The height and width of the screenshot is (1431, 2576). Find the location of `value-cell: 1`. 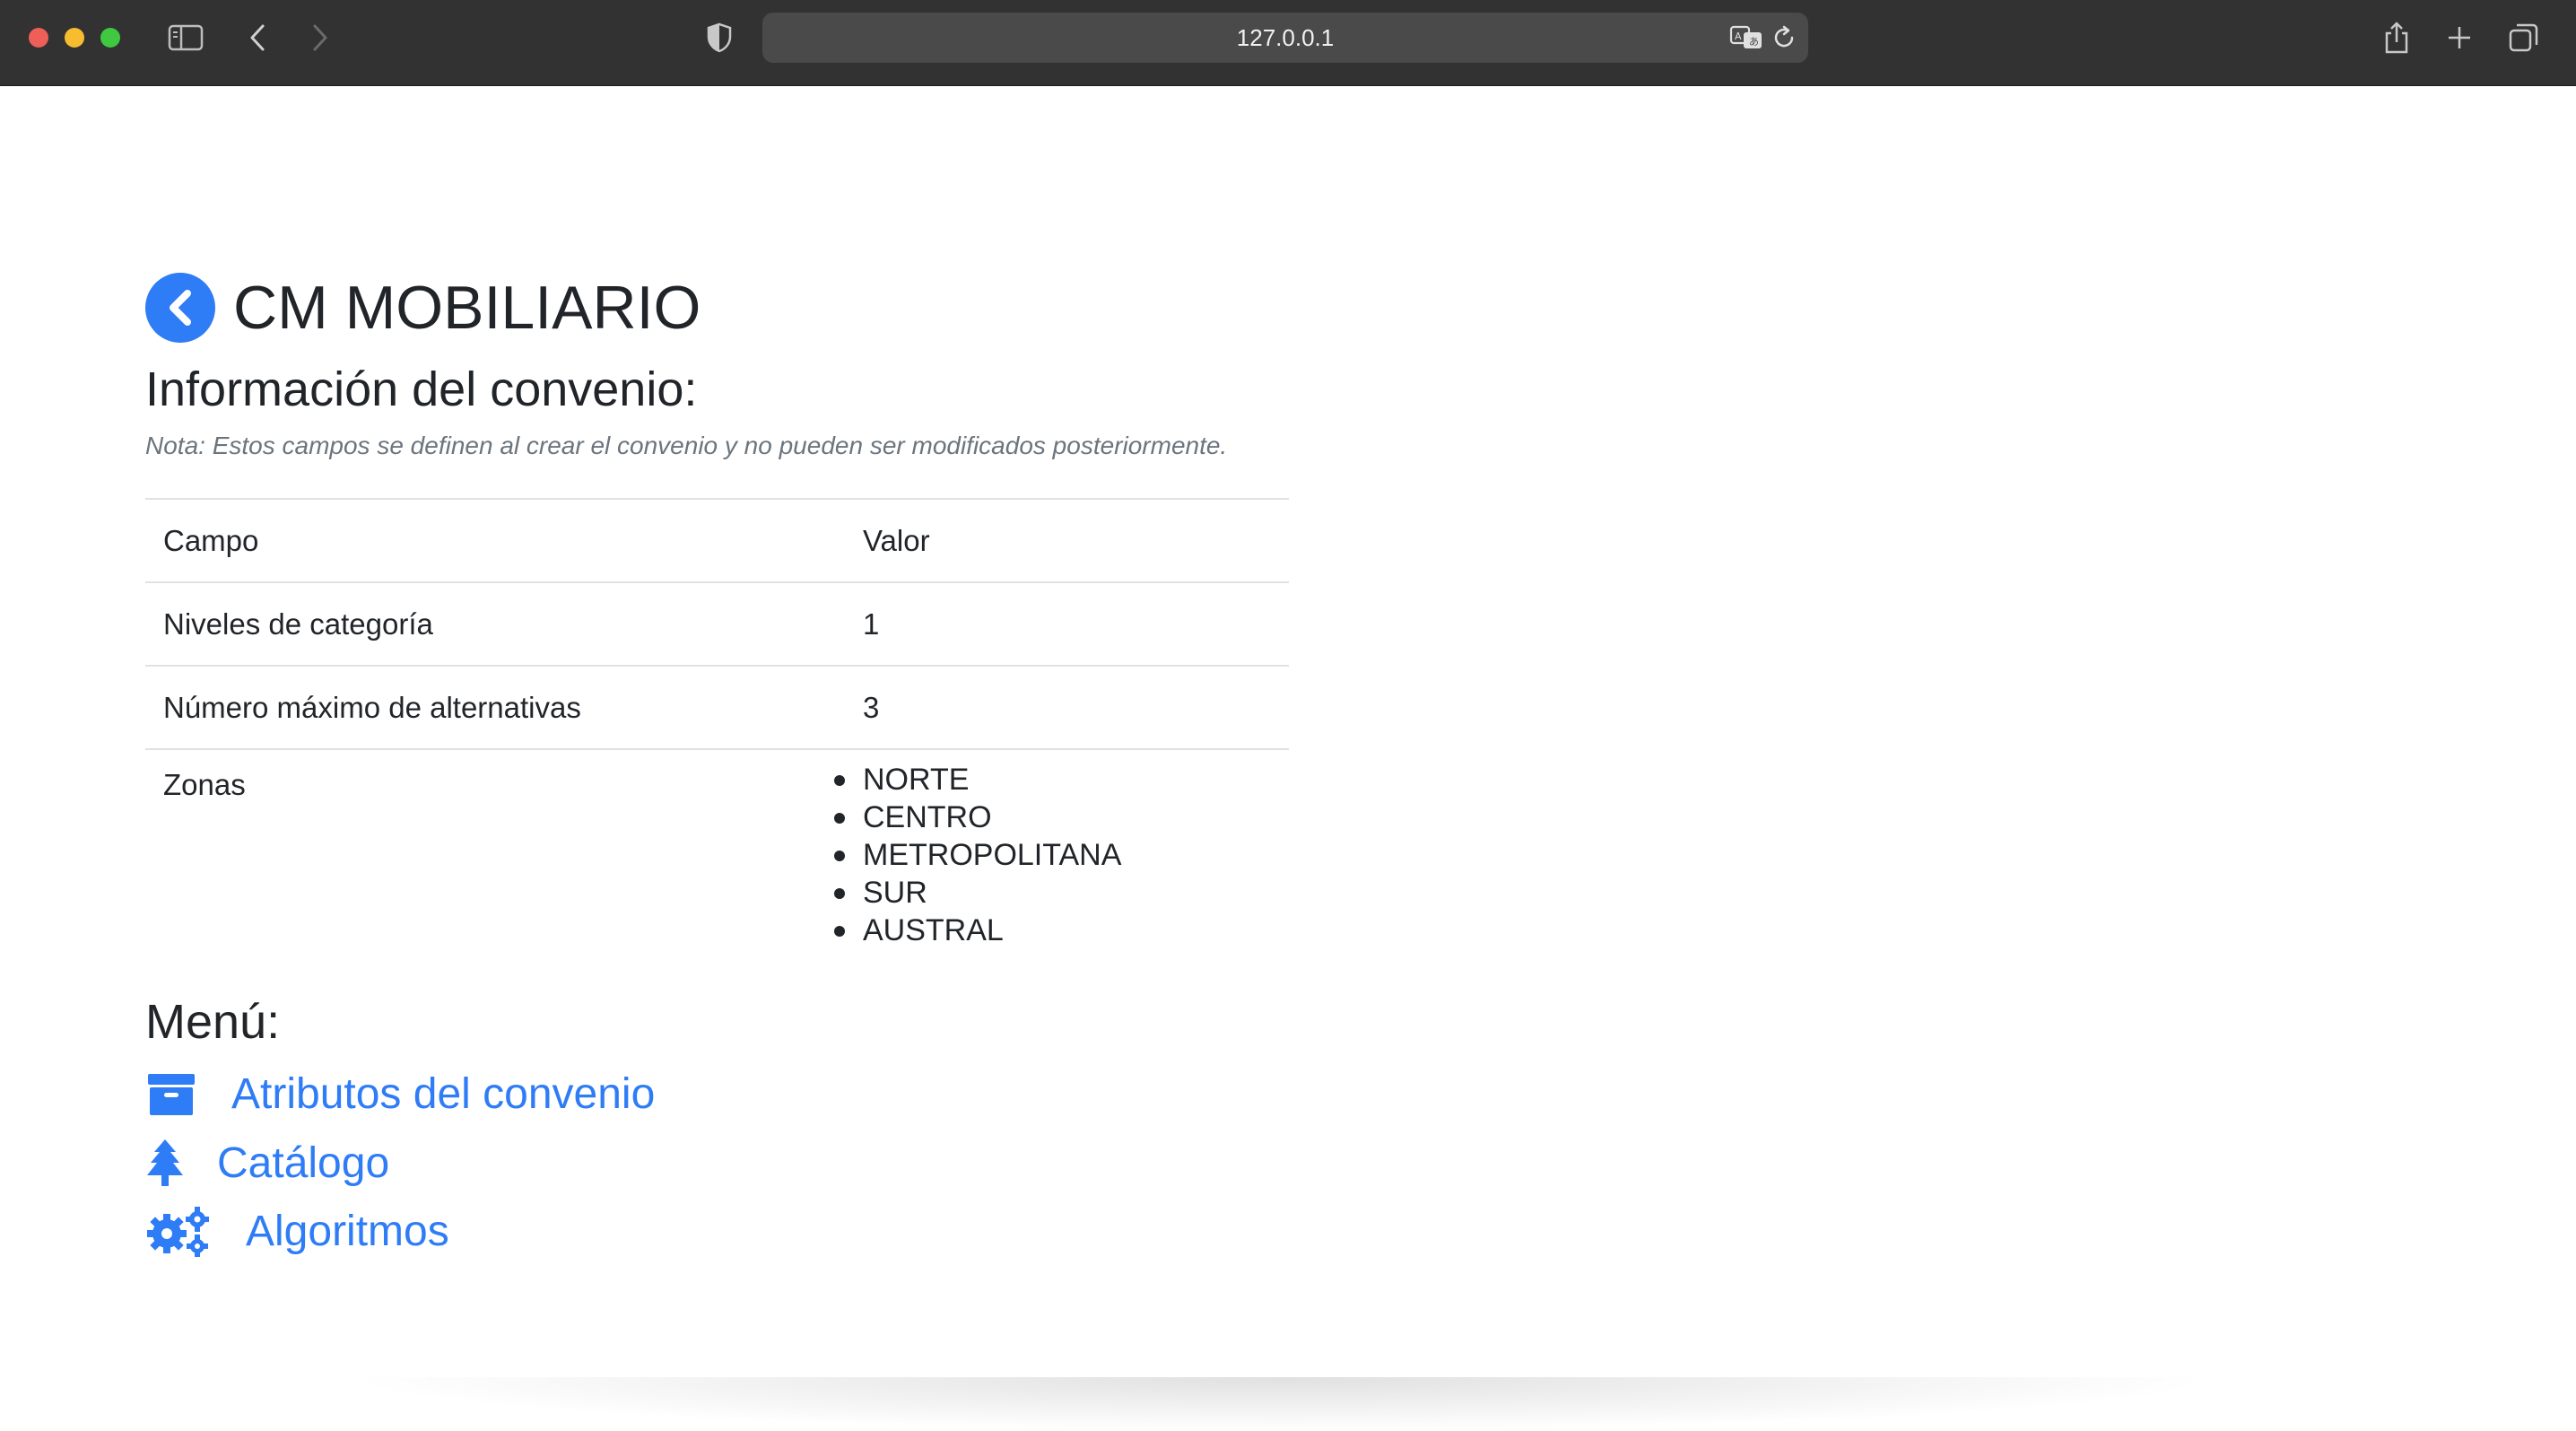

value-cell: 1 is located at coordinates (1067, 624).